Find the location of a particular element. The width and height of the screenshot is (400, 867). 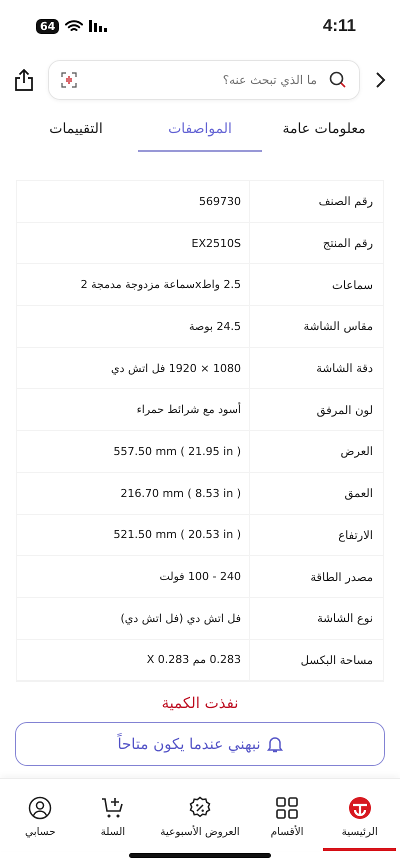

search-bar: ما الذي تبحث عنه؟ is located at coordinates (204, 80).